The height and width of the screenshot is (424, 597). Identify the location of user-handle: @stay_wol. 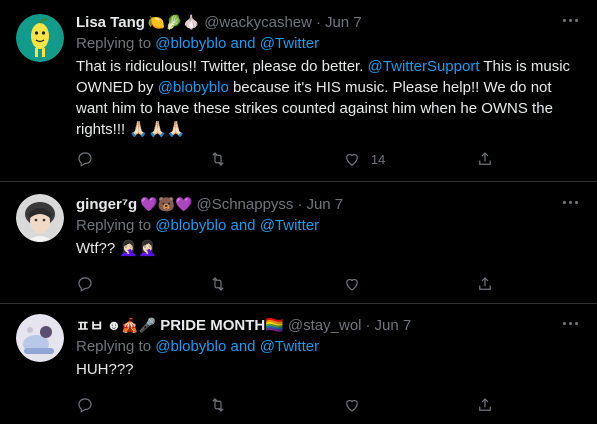
(325, 325).